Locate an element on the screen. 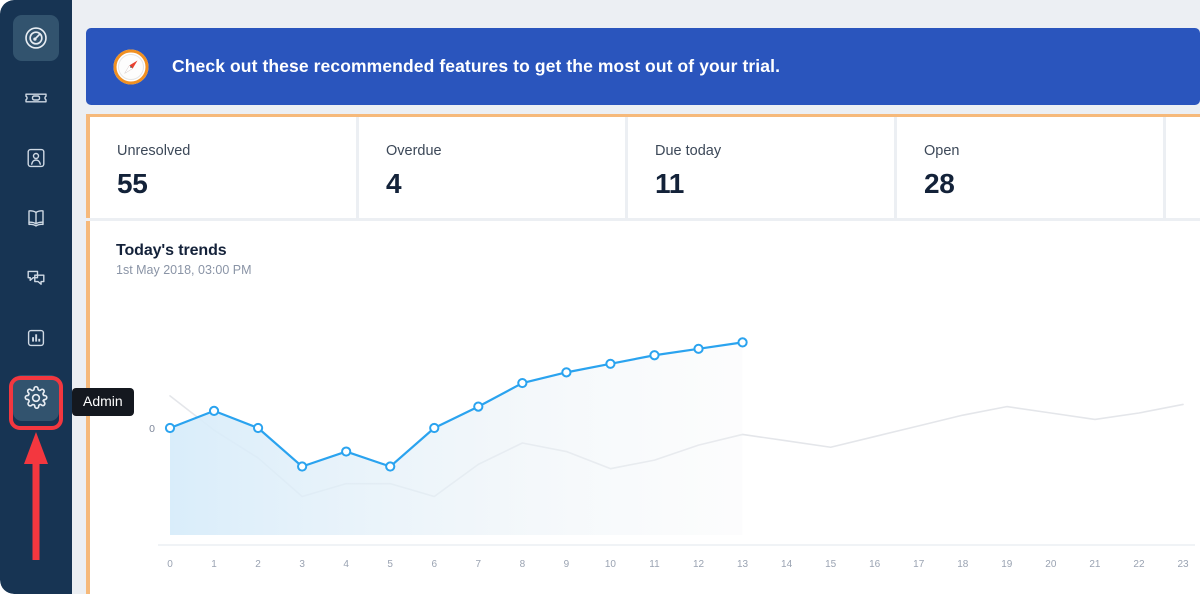 Image resolution: width=1200 pixels, height=594 pixels. stat-card-unresolved: Unresolved 55 is located at coordinates (223, 167).